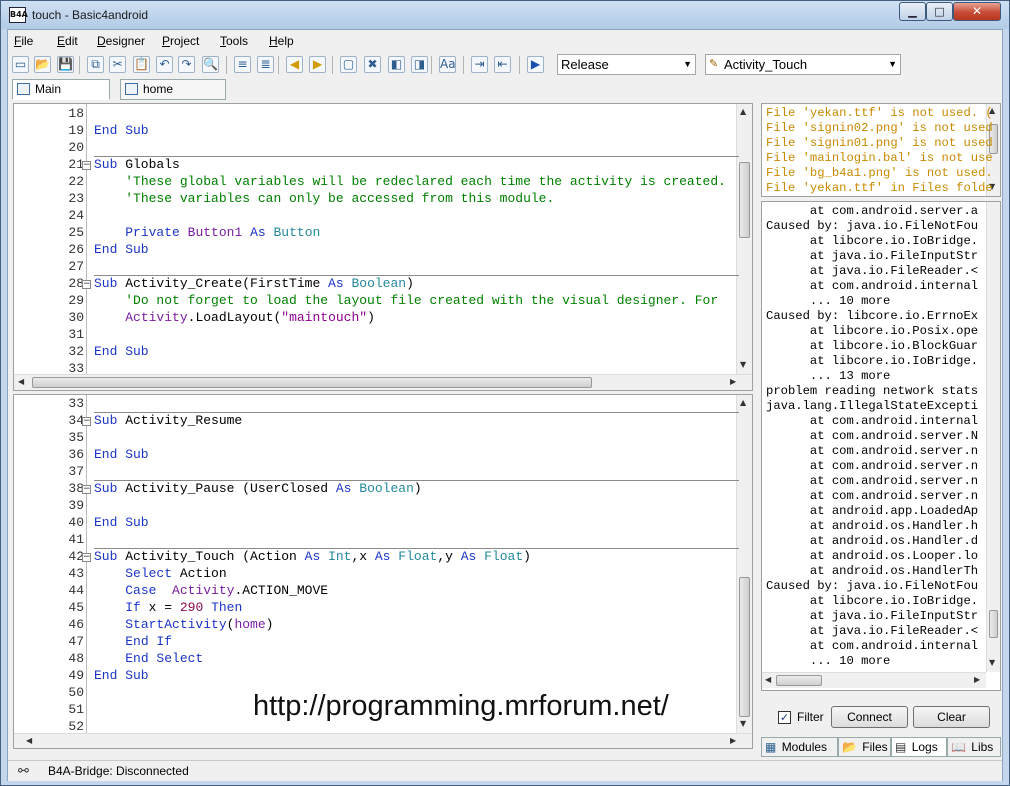 Image resolution: width=1010 pixels, height=786 pixels. What do you see at coordinates (799, 747) in the screenshot?
I see `tab-modules: ▦ Modules` at bounding box center [799, 747].